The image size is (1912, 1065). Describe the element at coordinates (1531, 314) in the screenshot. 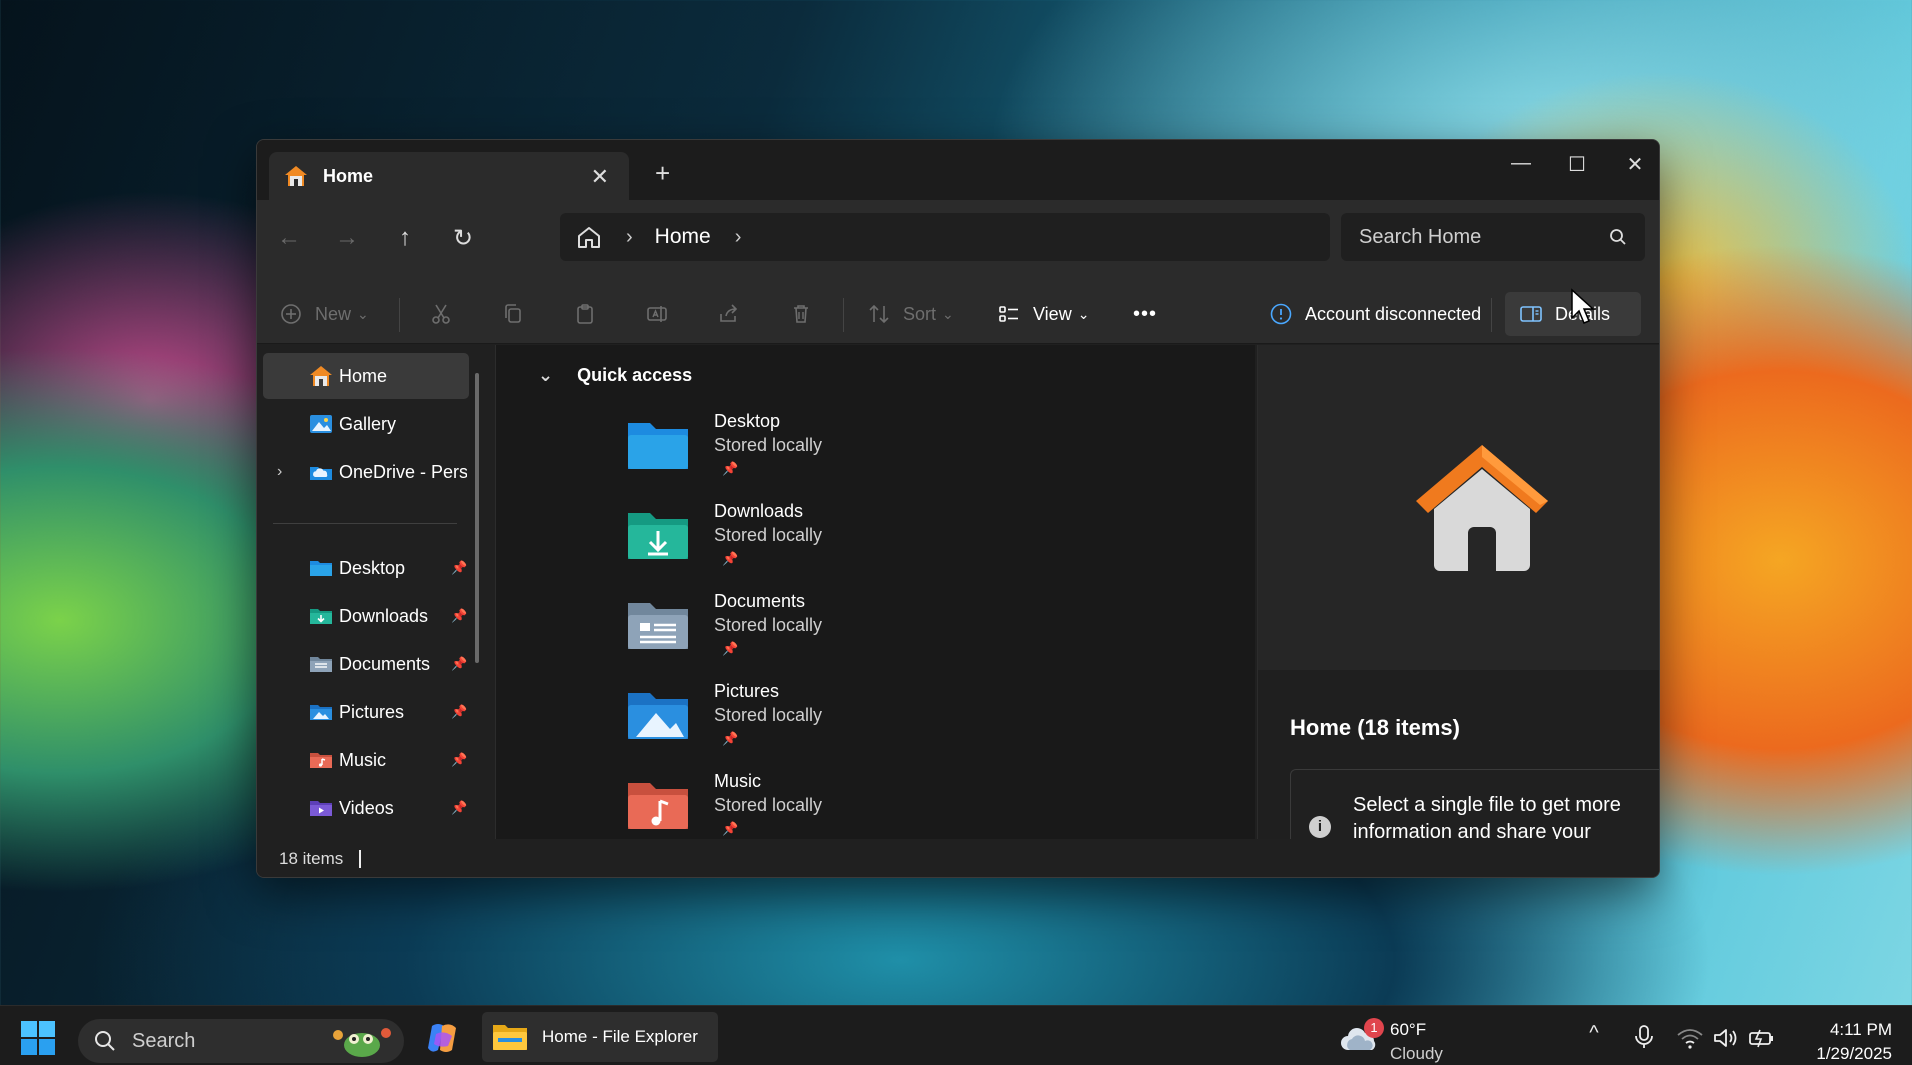

I see `details-pane-icon` at that location.